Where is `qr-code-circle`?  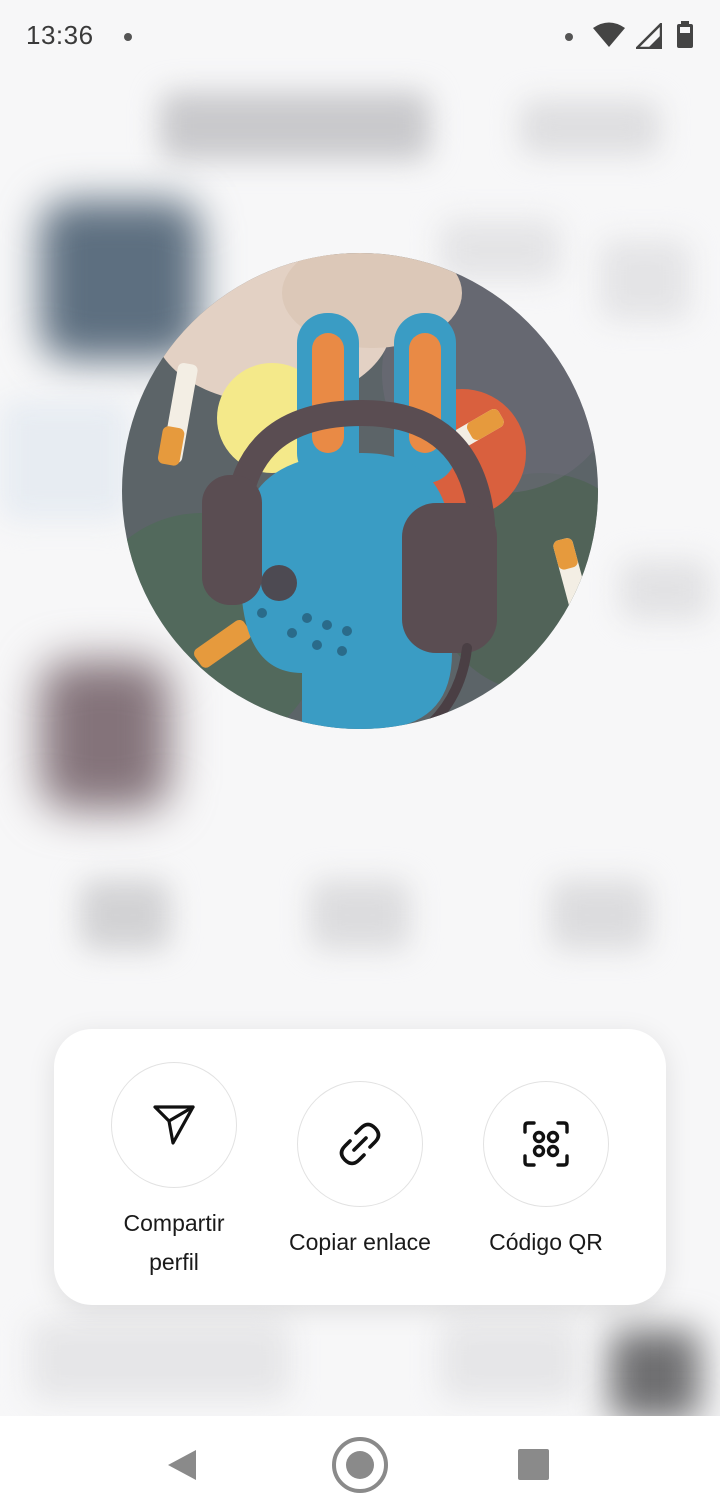
qr-code-circle is located at coordinates (546, 1144).